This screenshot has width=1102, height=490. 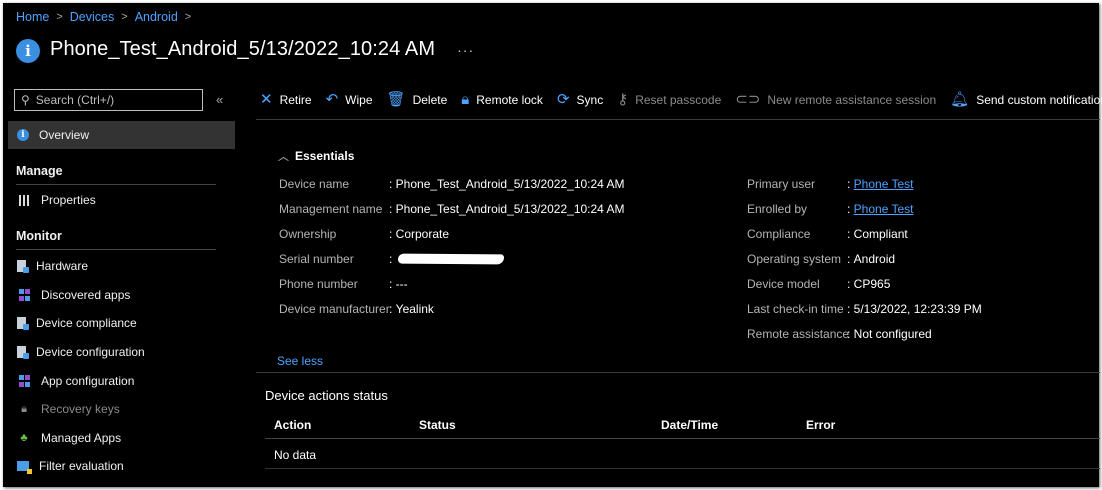 I want to click on sidebar-item-label: Hardware, so click(x=62, y=266).